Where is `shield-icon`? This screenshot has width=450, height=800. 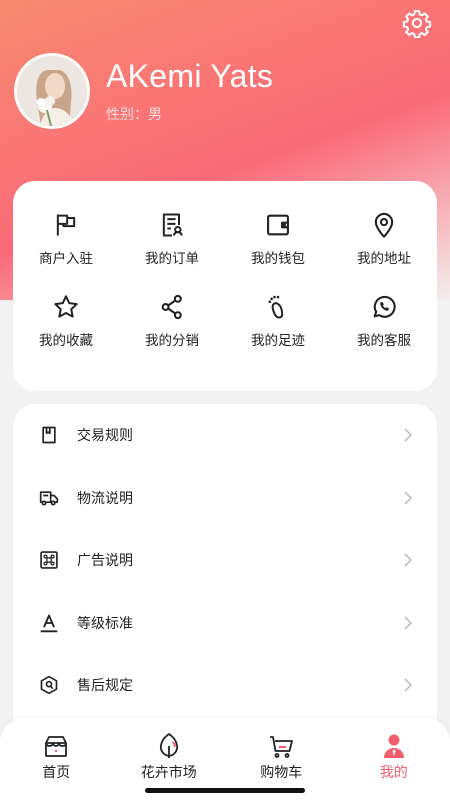
shield-icon is located at coordinates (49, 685).